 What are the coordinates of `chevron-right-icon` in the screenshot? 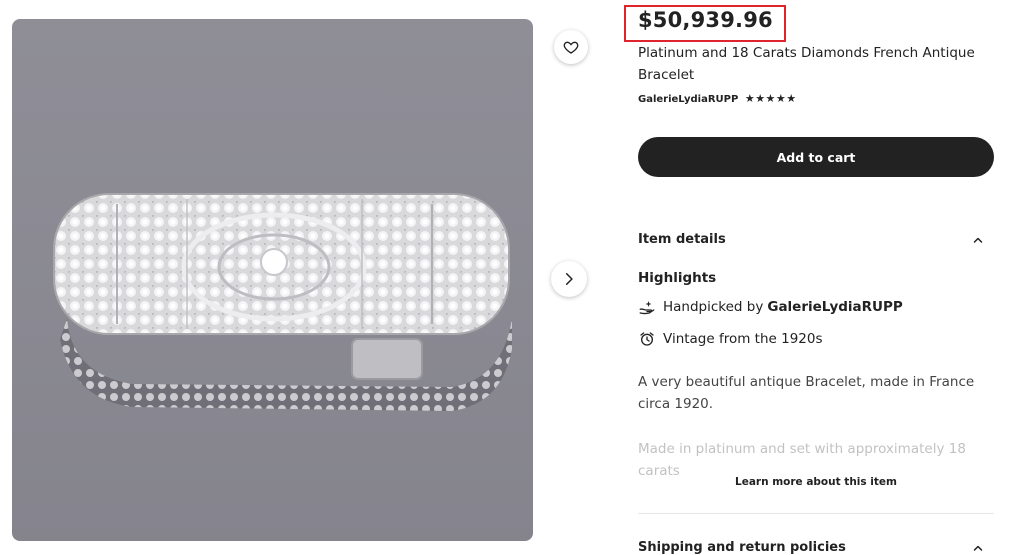 It's located at (569, 279).